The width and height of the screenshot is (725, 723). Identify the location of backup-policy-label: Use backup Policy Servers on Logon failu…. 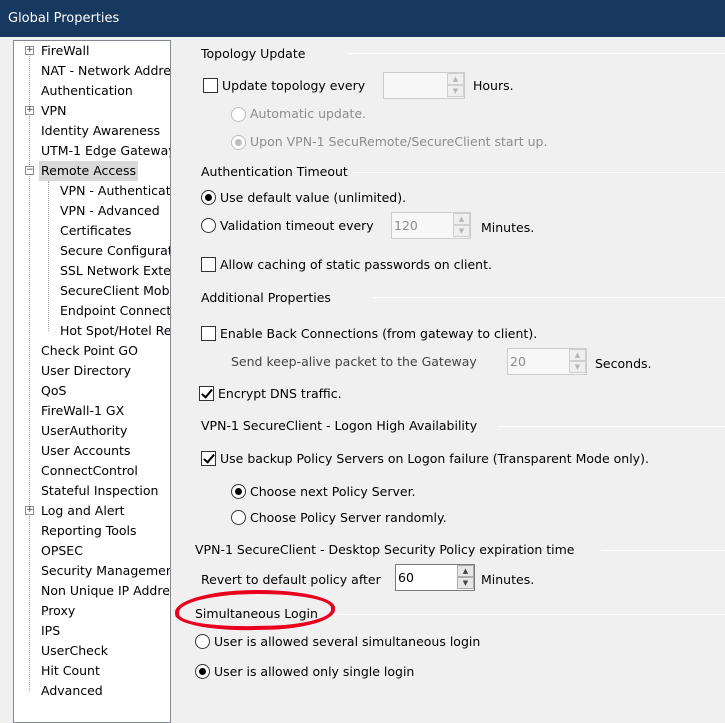
(434, 458).